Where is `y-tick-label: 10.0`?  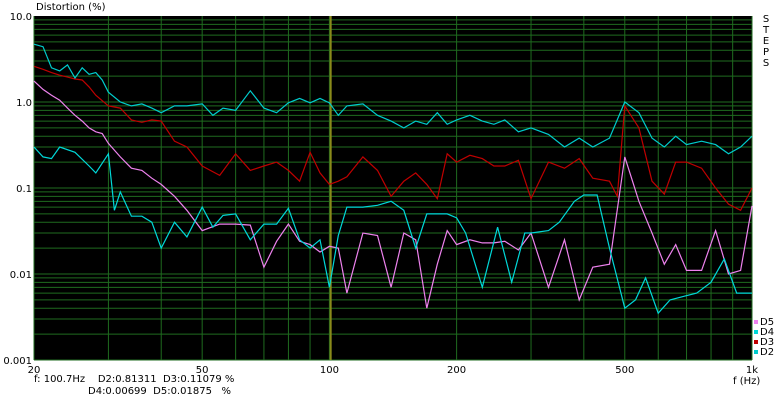
y-tick-label: 10.0 is located at coordinates (21, 17).